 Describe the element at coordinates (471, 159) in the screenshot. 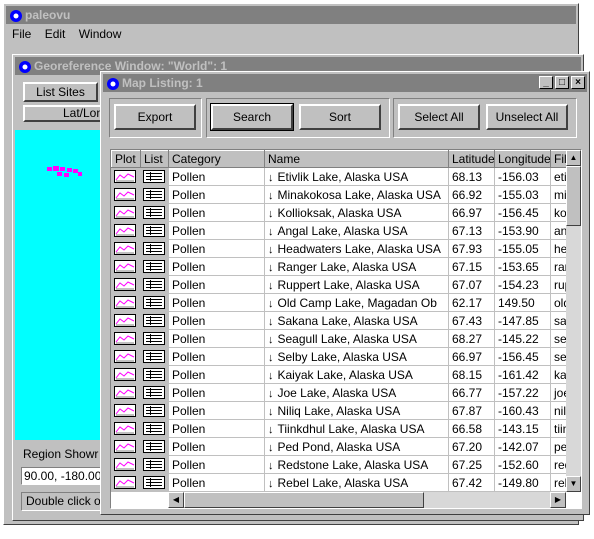

I see `column-header-latitude: Latitude` at that location.